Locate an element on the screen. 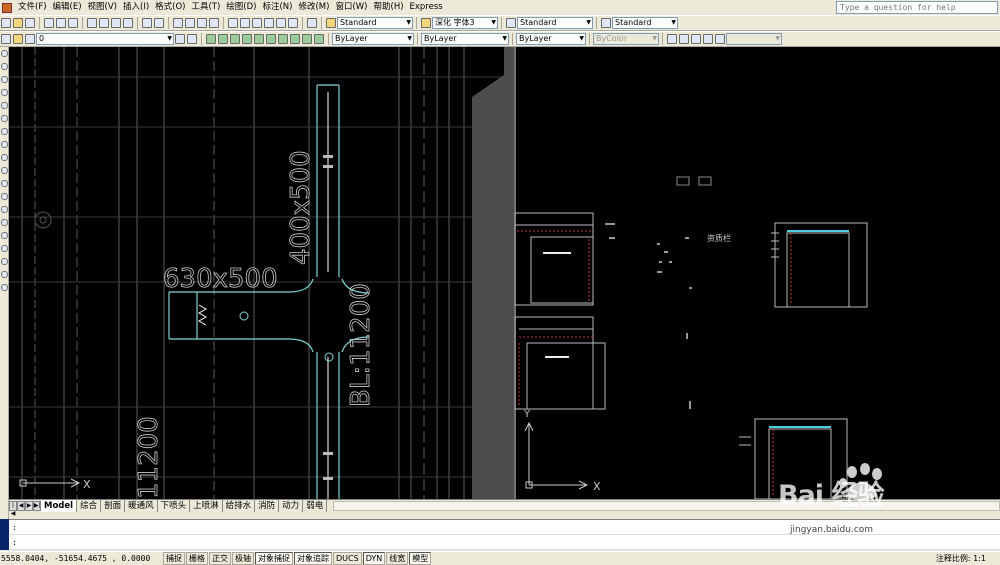 Image resolution: width=1000 pixels, height=565 pixels. ellipse-arc-icon is located at coordinates (4, 183).